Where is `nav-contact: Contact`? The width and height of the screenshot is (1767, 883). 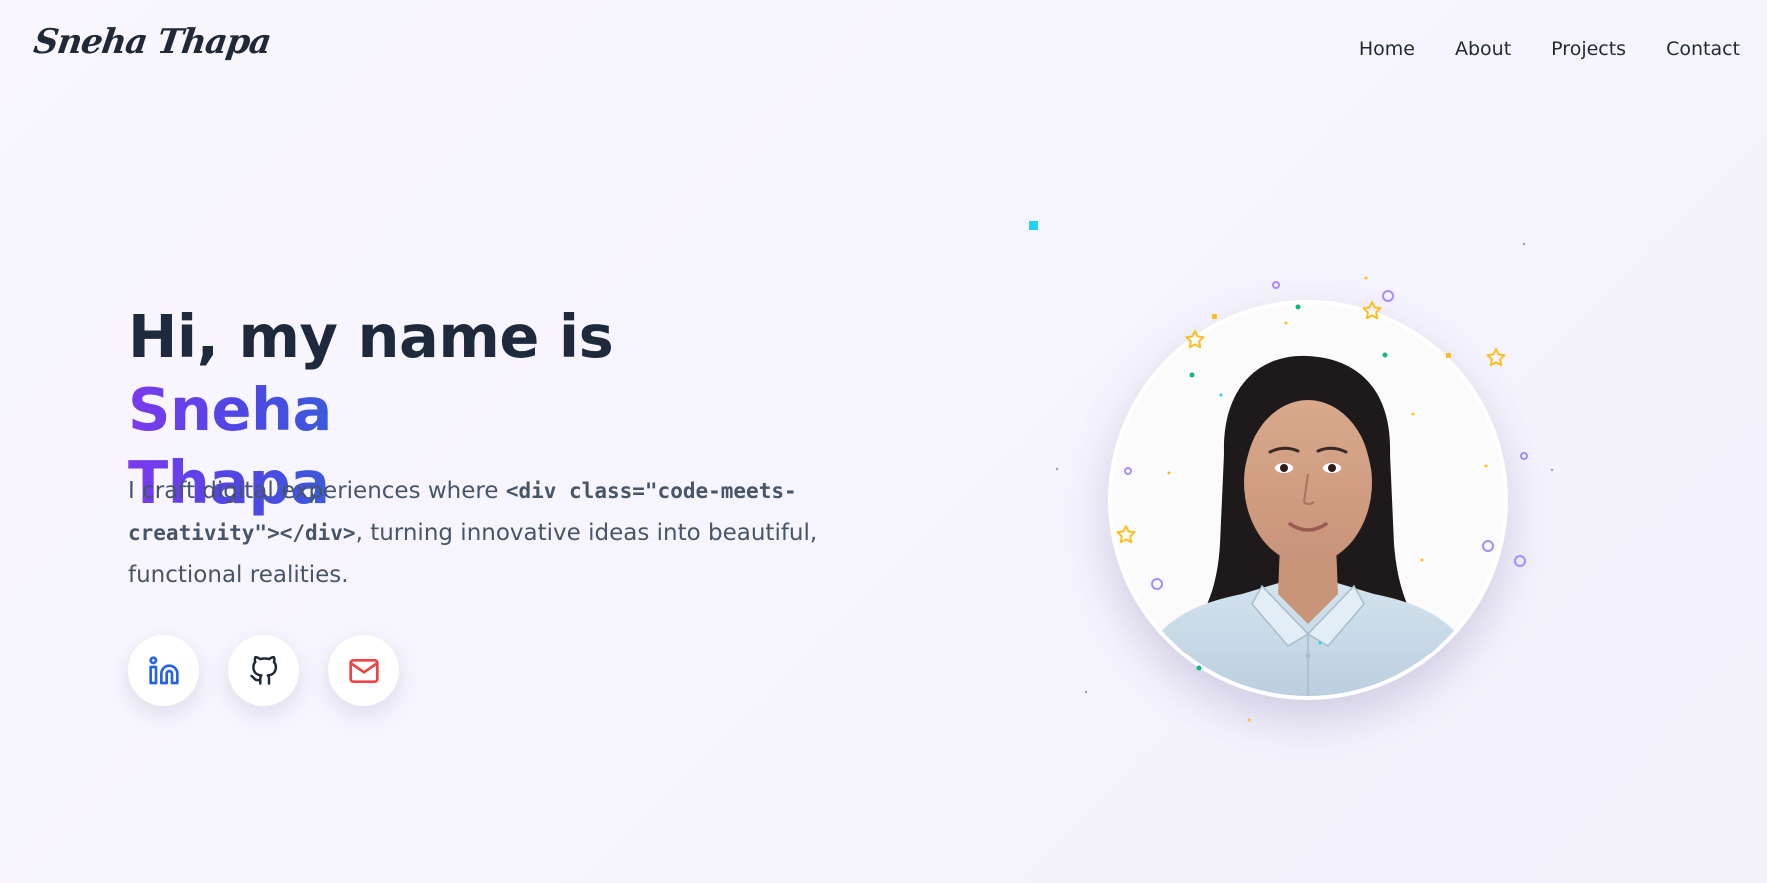
nav-contact: Contact is located at coordinates (1703, 49).